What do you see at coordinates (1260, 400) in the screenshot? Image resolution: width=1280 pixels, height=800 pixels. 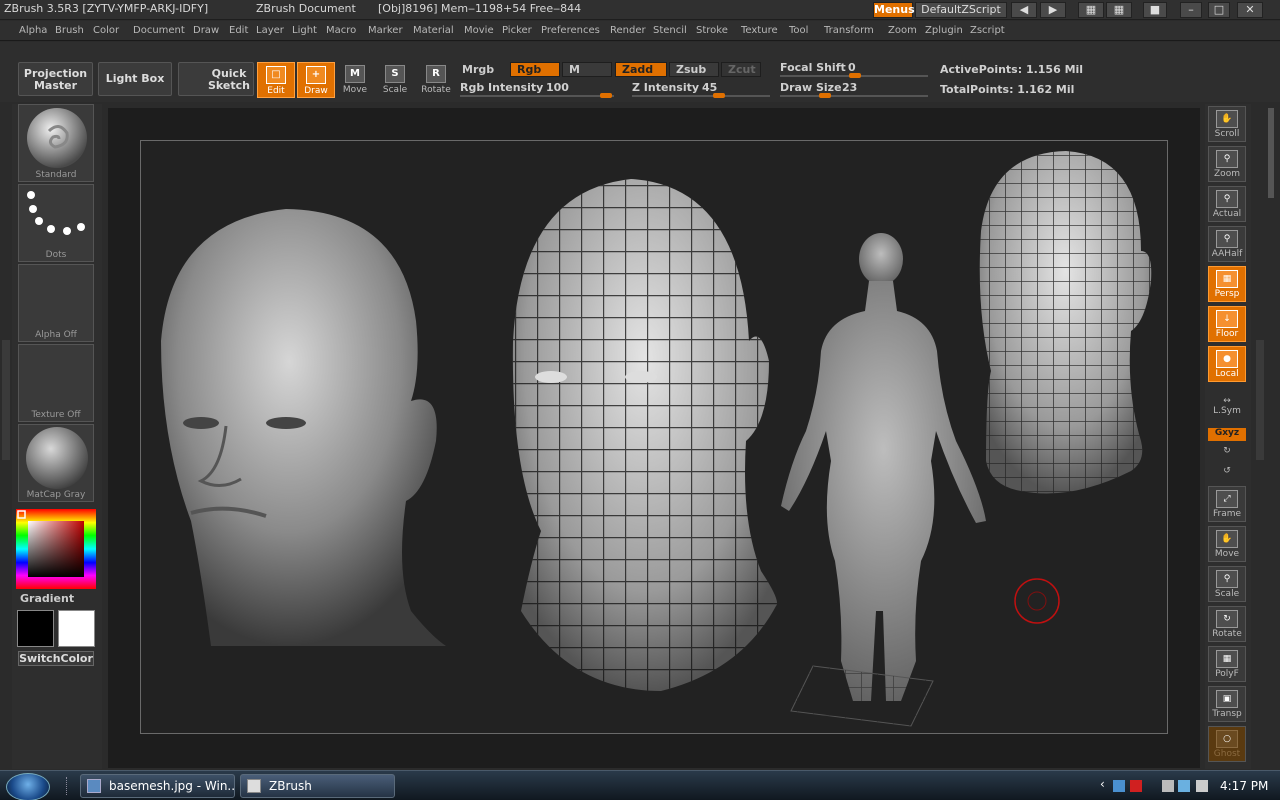 I see `right-tray-handle` at bounding box center [1260, 400].